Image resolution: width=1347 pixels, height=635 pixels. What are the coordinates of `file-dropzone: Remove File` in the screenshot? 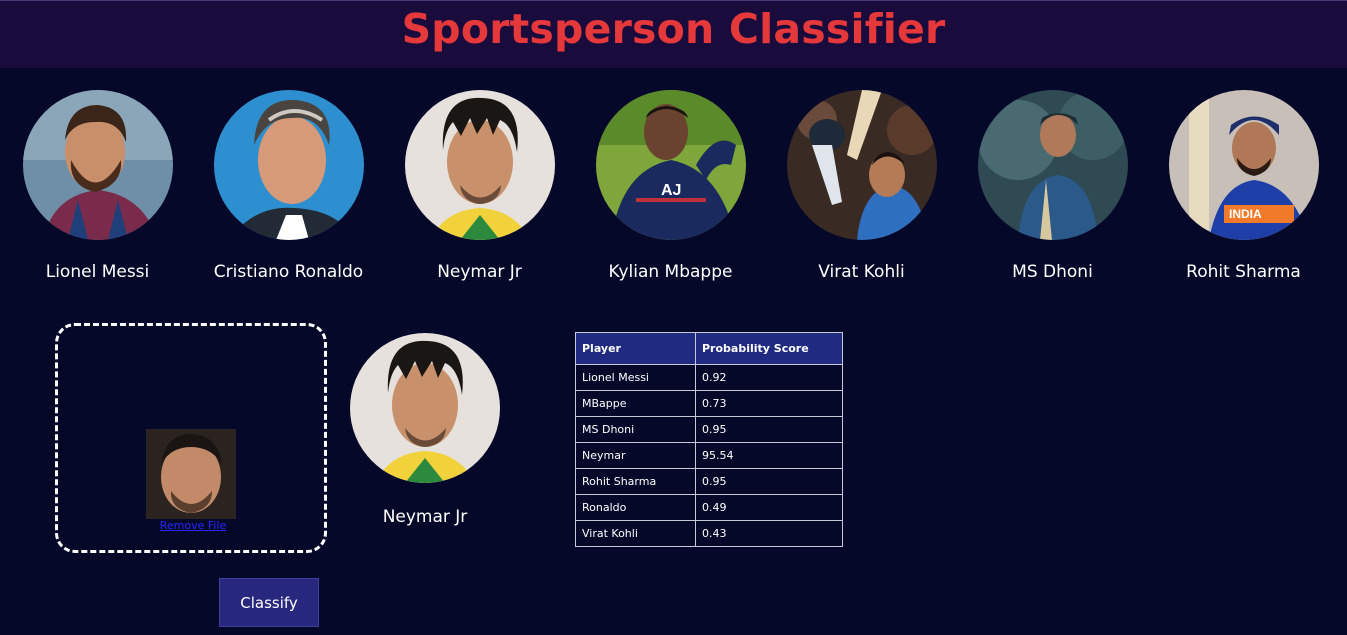 It's located at (191, 438).